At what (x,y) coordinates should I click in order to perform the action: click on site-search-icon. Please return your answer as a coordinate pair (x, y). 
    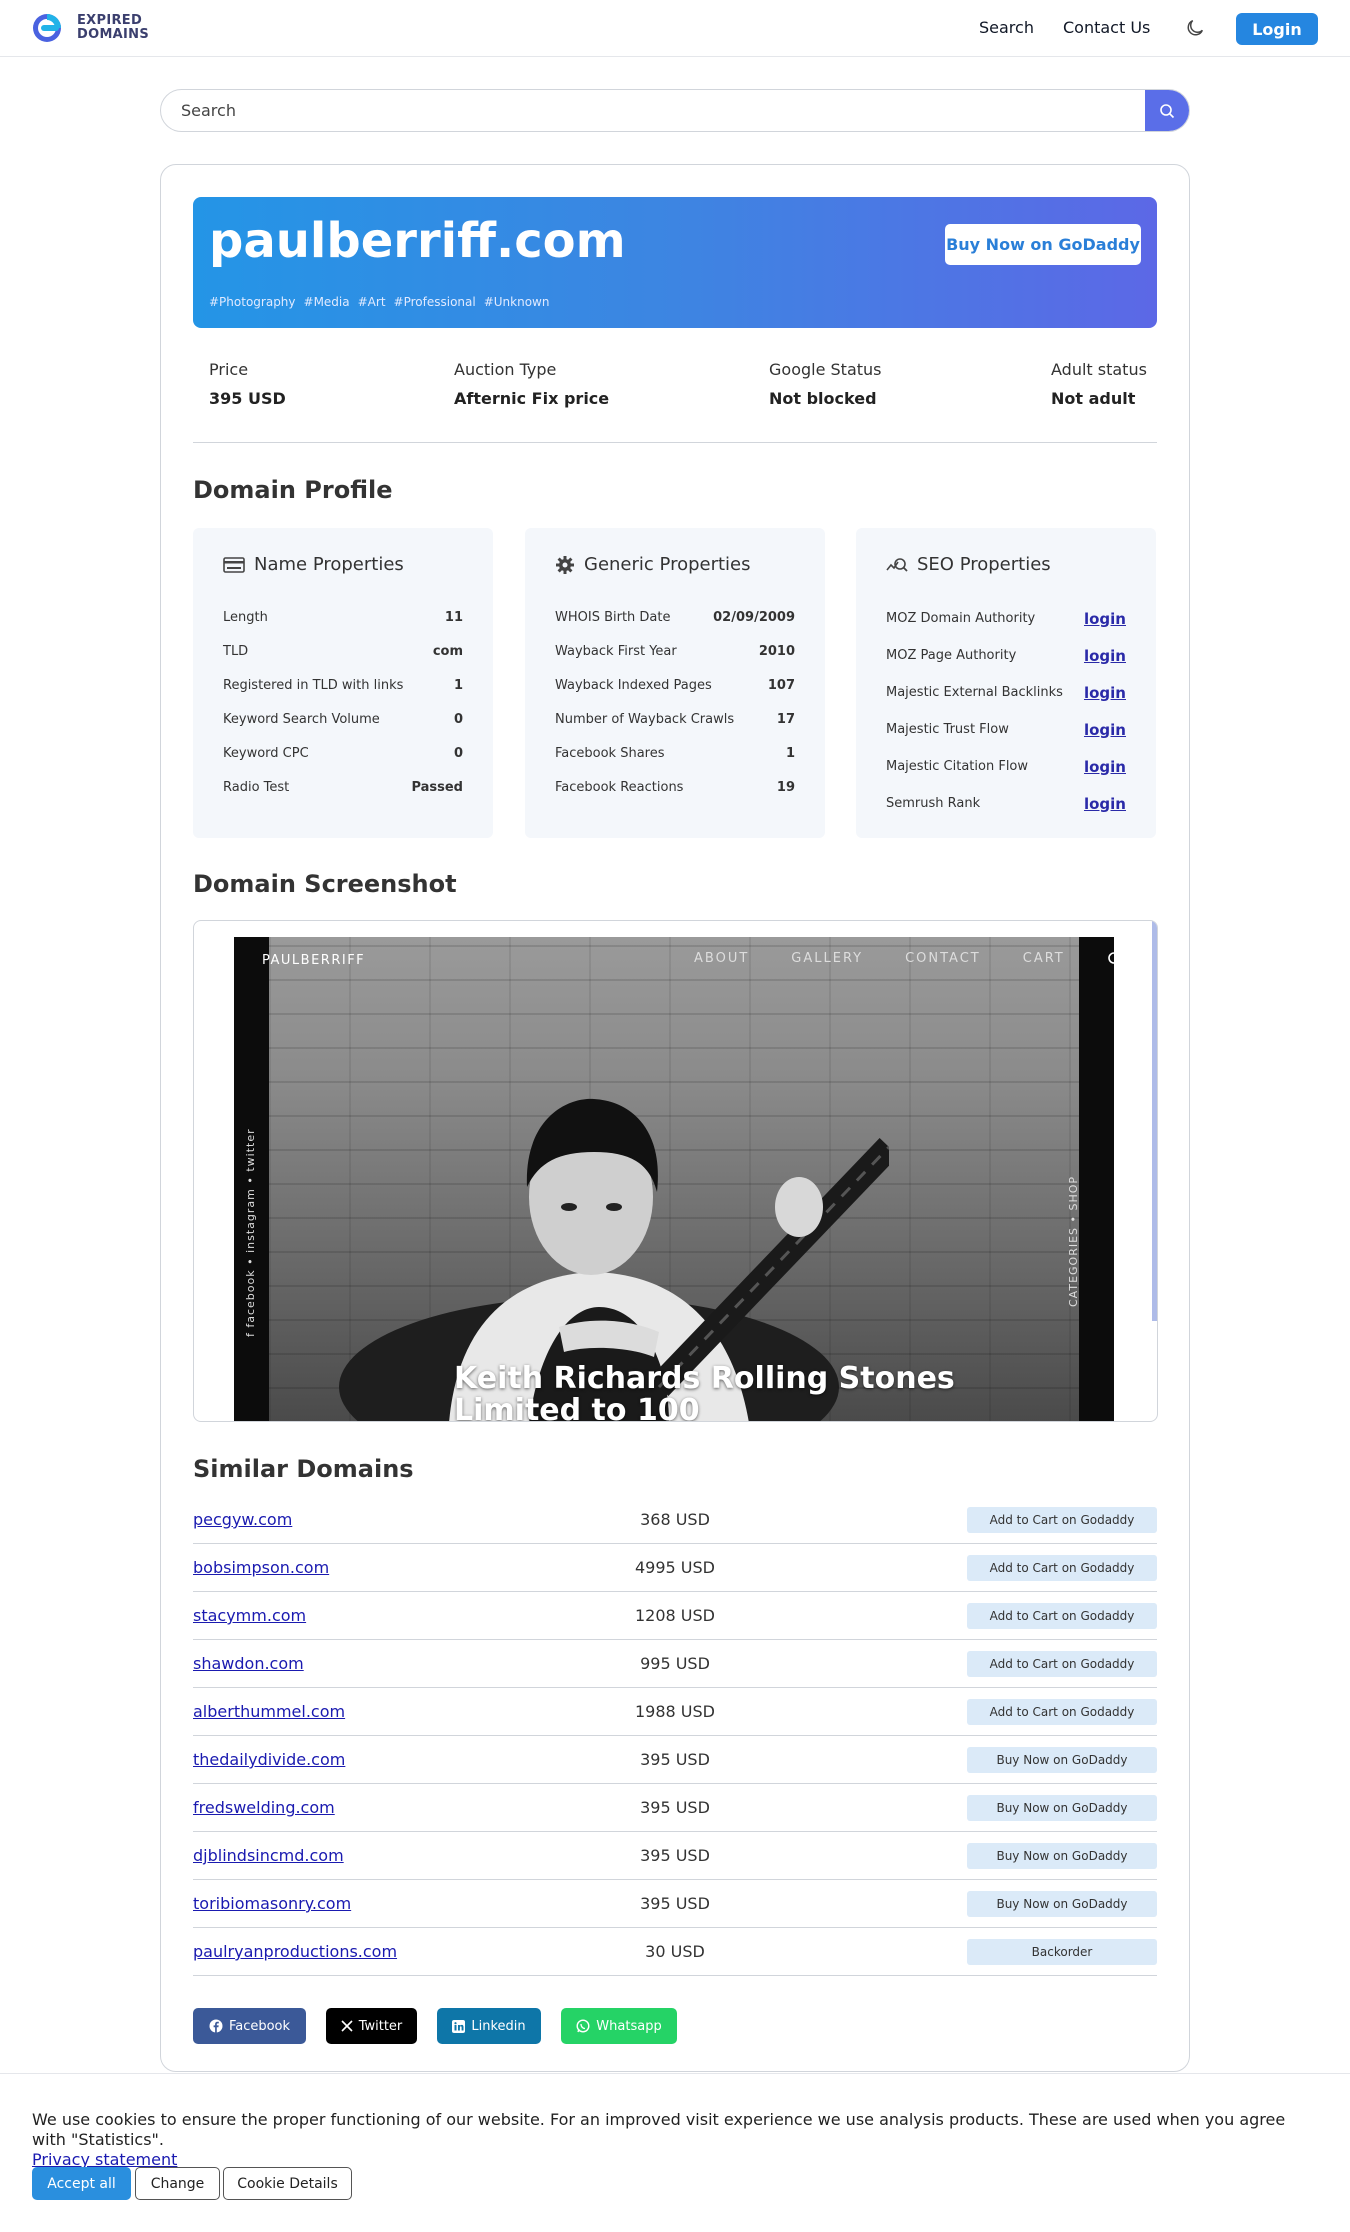
    Looking at the image, I should click on (1110, 958).